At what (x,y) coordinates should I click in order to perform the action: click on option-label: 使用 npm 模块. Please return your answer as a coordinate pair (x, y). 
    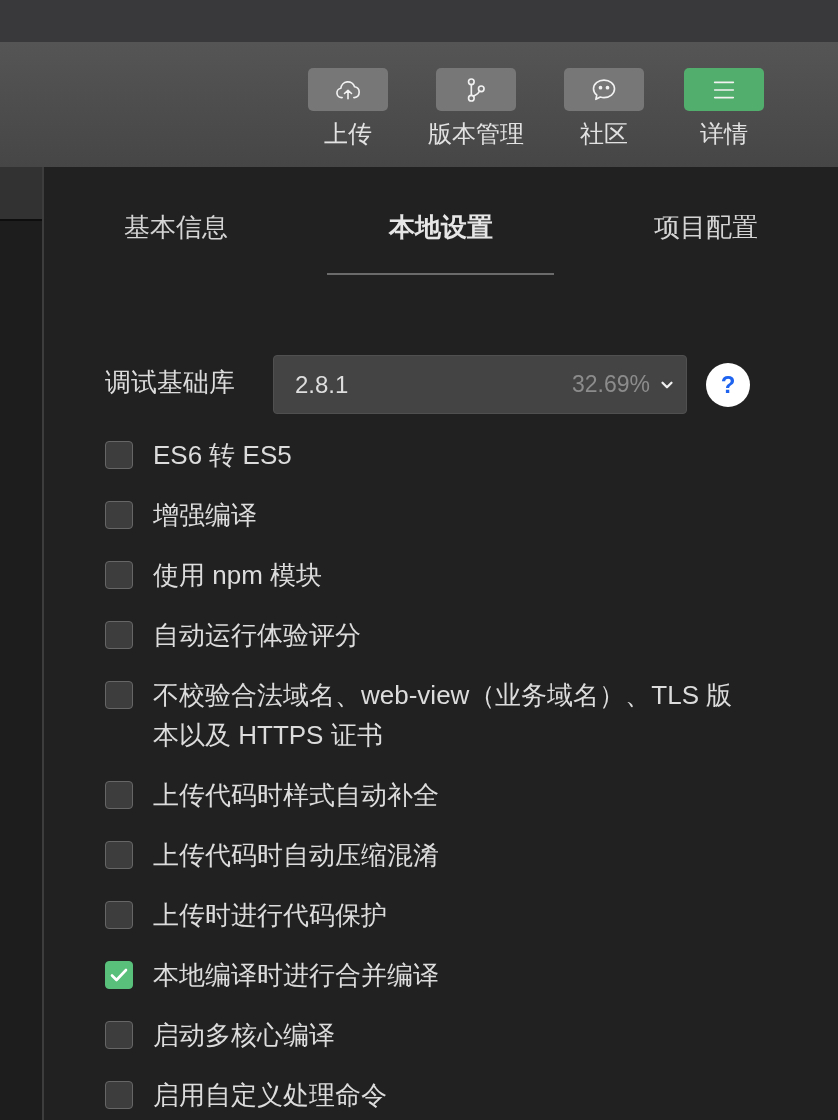
    Looking at the image, I should click on (238, 575).